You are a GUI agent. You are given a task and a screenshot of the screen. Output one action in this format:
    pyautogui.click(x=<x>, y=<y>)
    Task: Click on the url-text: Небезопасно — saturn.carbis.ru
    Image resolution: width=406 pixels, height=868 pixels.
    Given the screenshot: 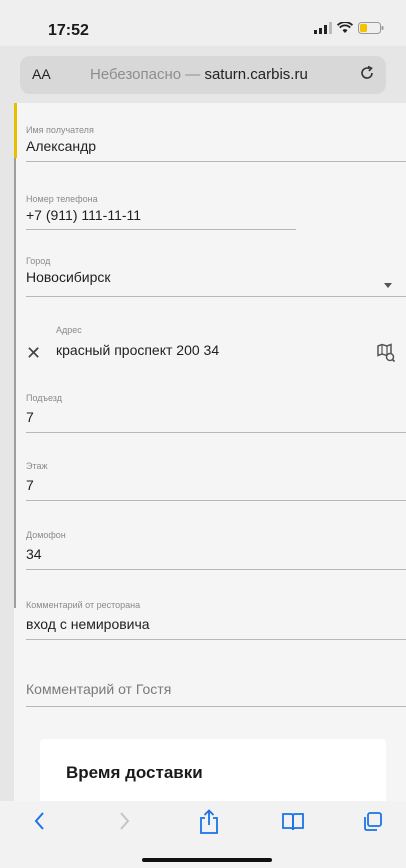 What is the action you would take?
    pyautogui.click(x=220, y=74)
    